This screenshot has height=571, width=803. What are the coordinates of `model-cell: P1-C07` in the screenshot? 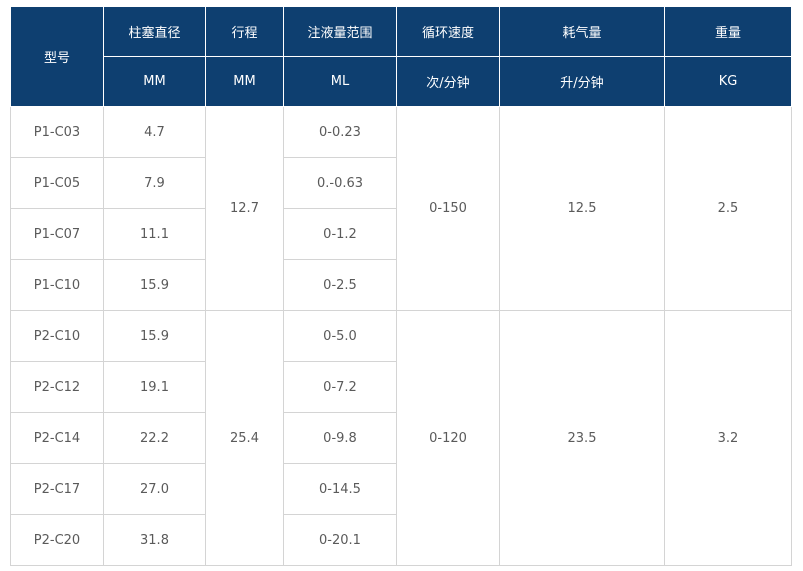 It's located at (57, 234).